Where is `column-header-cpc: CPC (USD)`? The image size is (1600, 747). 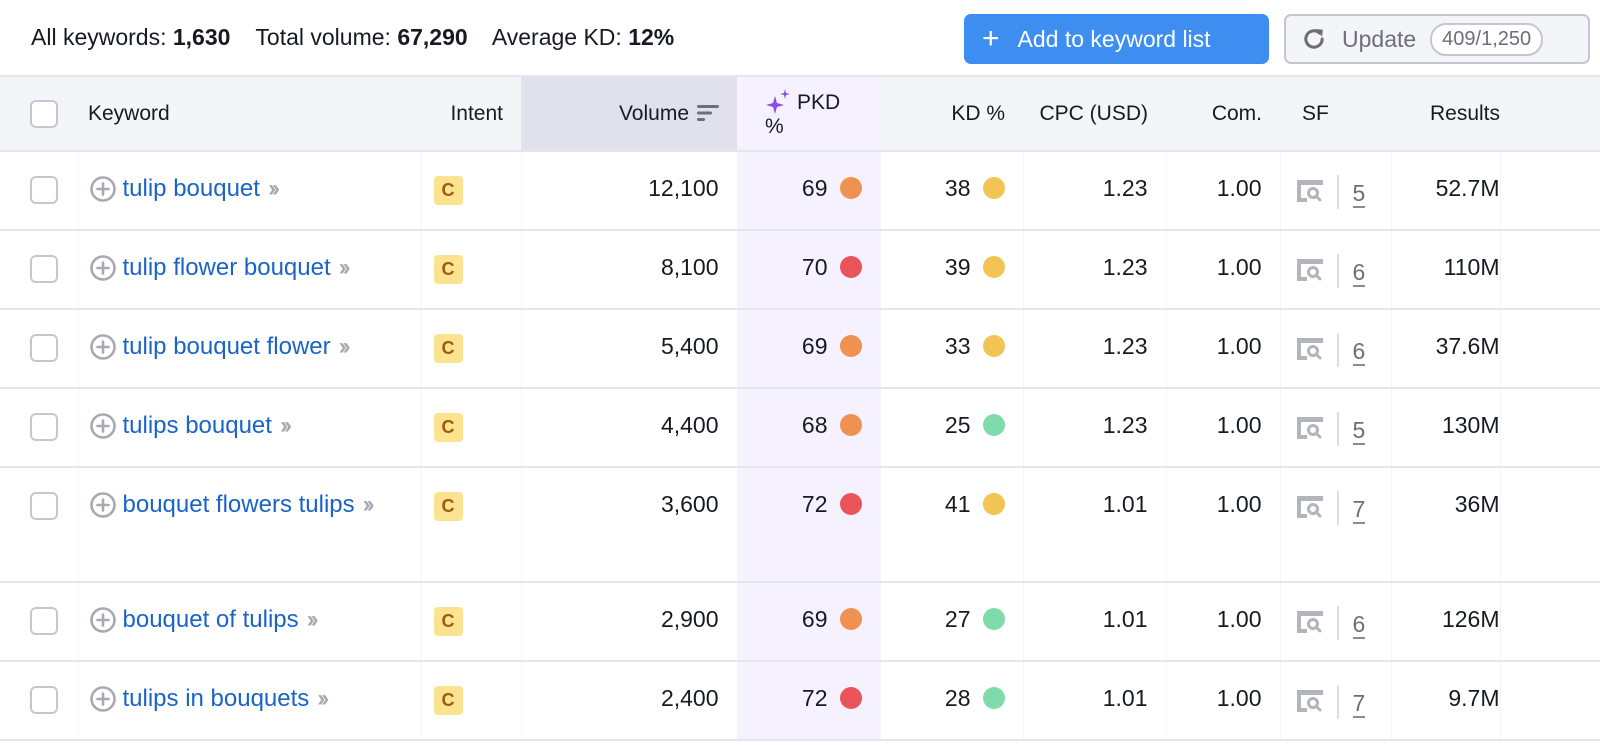
column-header-cpc: CPC (USD) is located at coordinates (1094, 114).